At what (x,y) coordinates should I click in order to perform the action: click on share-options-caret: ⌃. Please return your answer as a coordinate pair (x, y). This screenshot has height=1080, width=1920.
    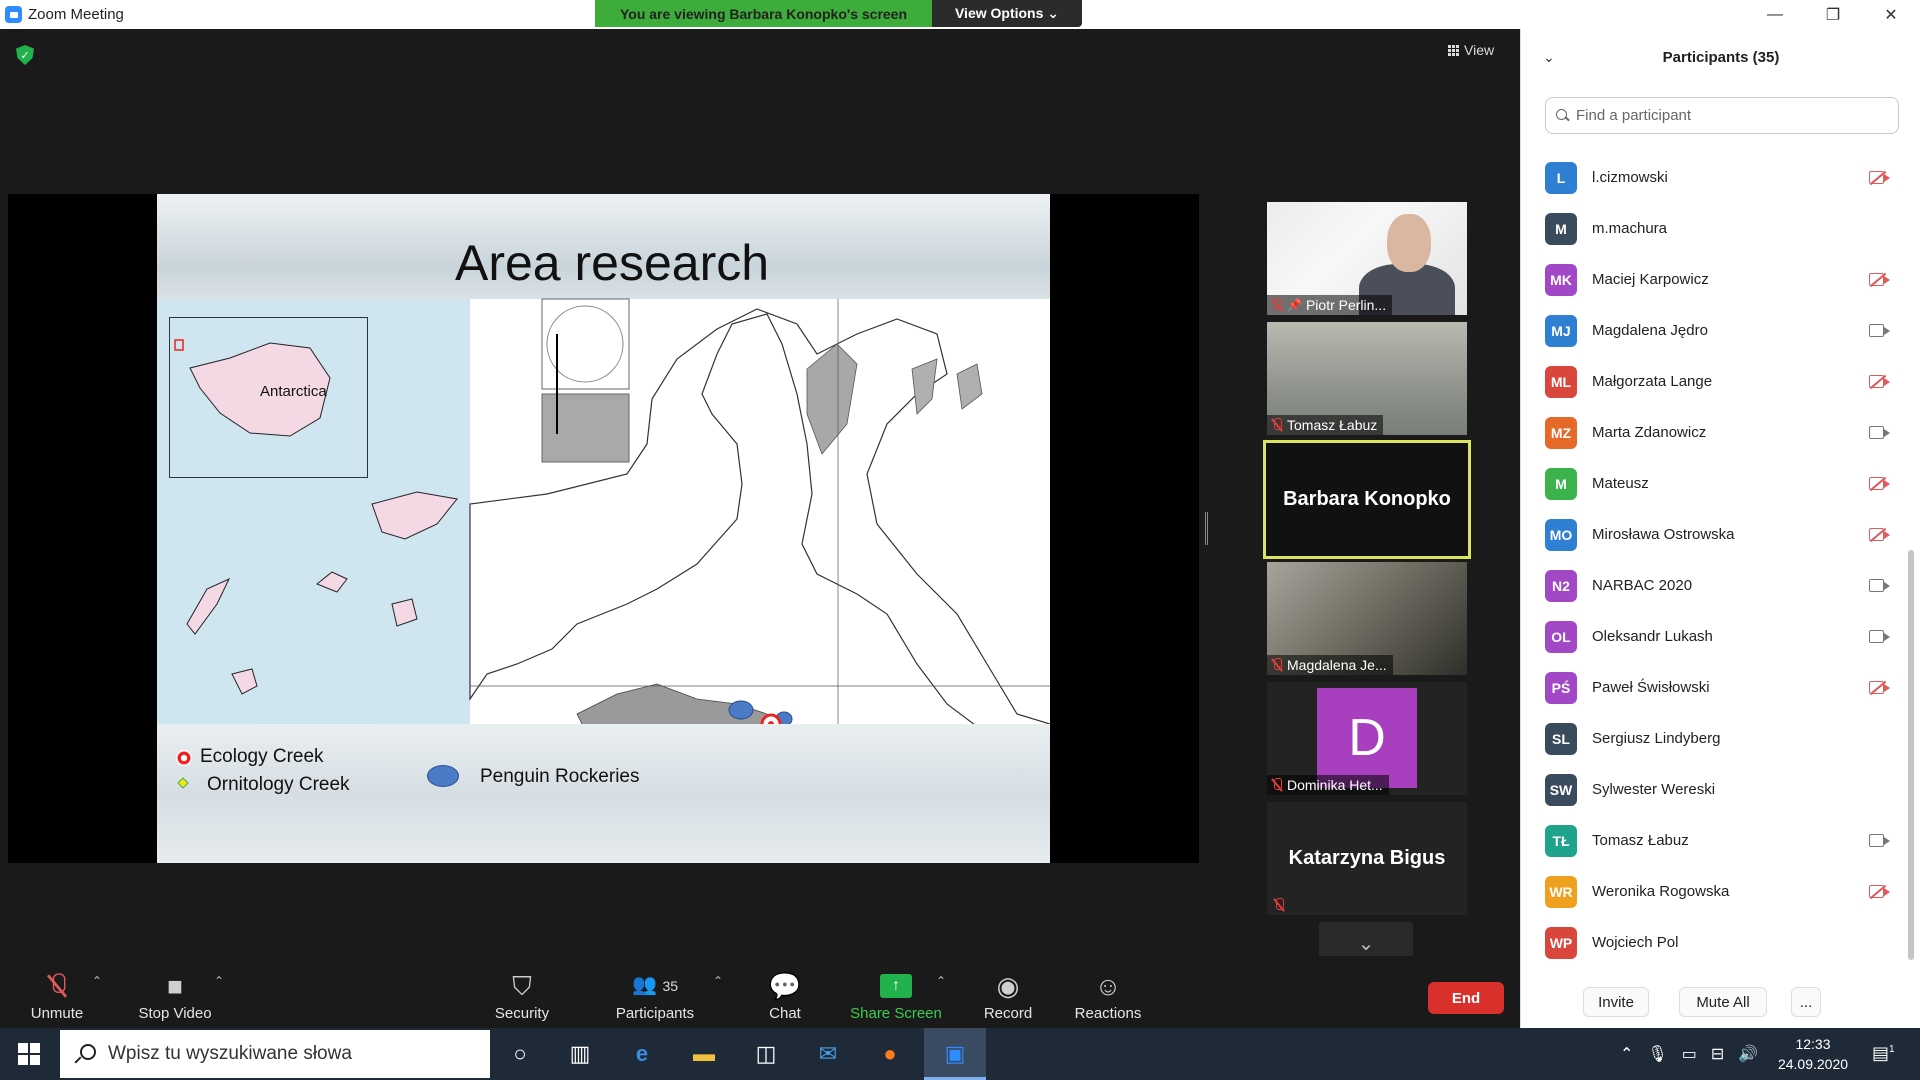
    Looking at the image, I should click on (941, 981).